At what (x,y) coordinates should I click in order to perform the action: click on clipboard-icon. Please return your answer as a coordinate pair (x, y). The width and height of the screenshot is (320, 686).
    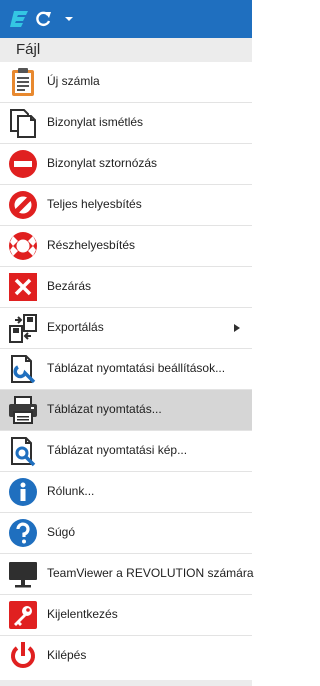
    Looking at the image, I should click on (23, 82).